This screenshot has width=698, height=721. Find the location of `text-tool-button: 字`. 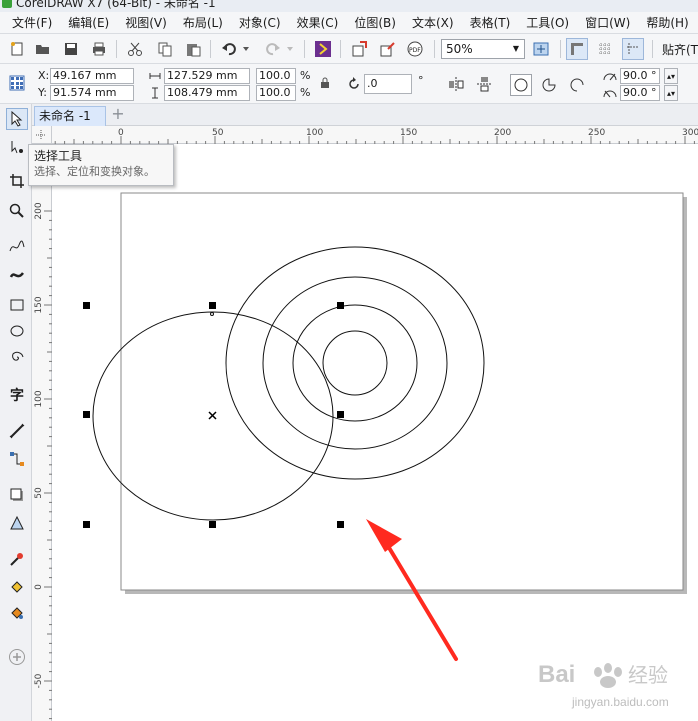

text-tool-button: 字 is located at coordinates (17, 395).